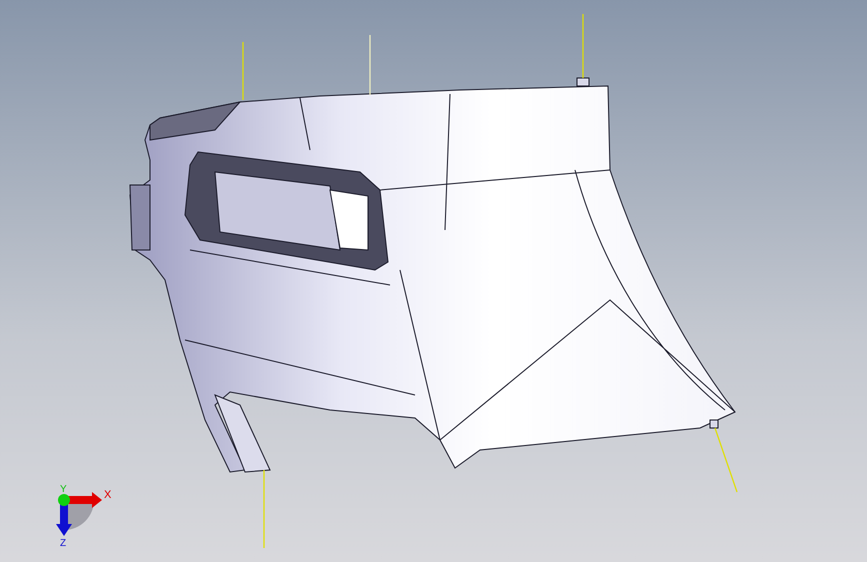  Describe the element at coordinates (63, 543) in the screenshot. I see `z-axis-label: Z` at that location.